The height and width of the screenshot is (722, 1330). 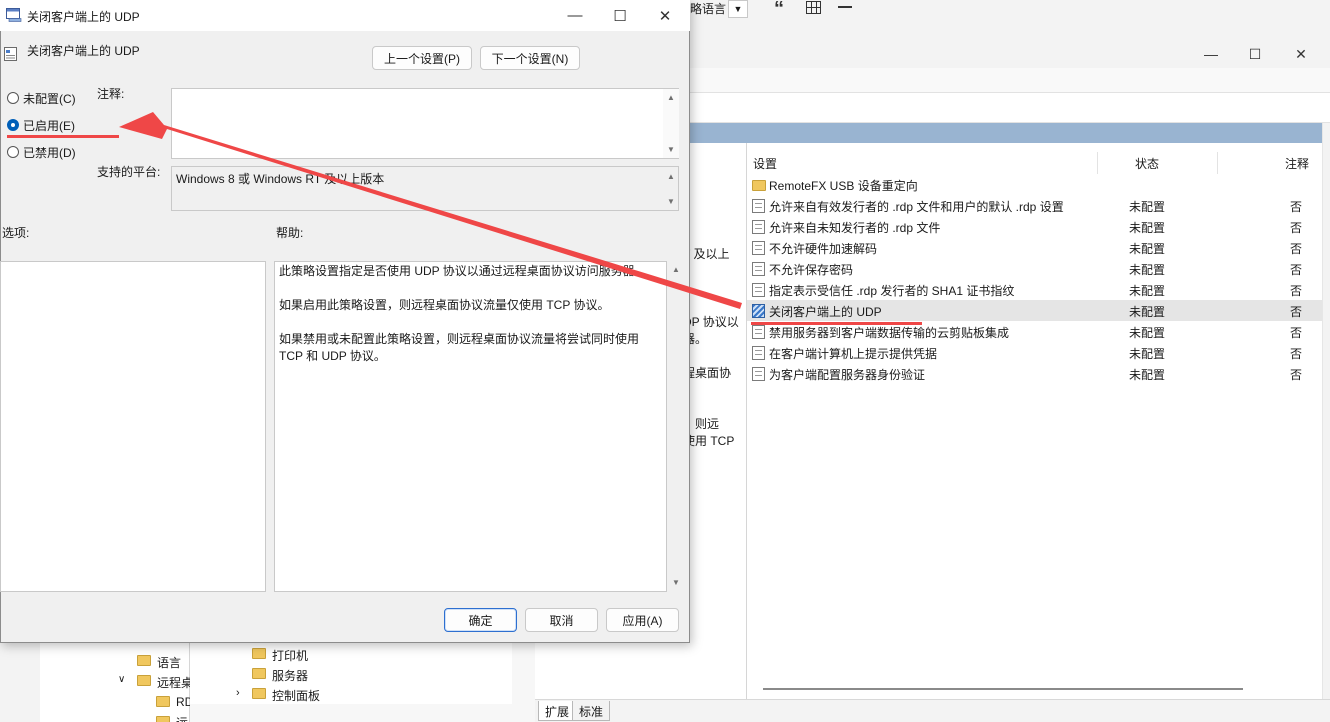 What do you see at coordinates (738, 9) in the screenshot?
I see `chevron-down-icon: ▼` at bounding box center [738, 9].